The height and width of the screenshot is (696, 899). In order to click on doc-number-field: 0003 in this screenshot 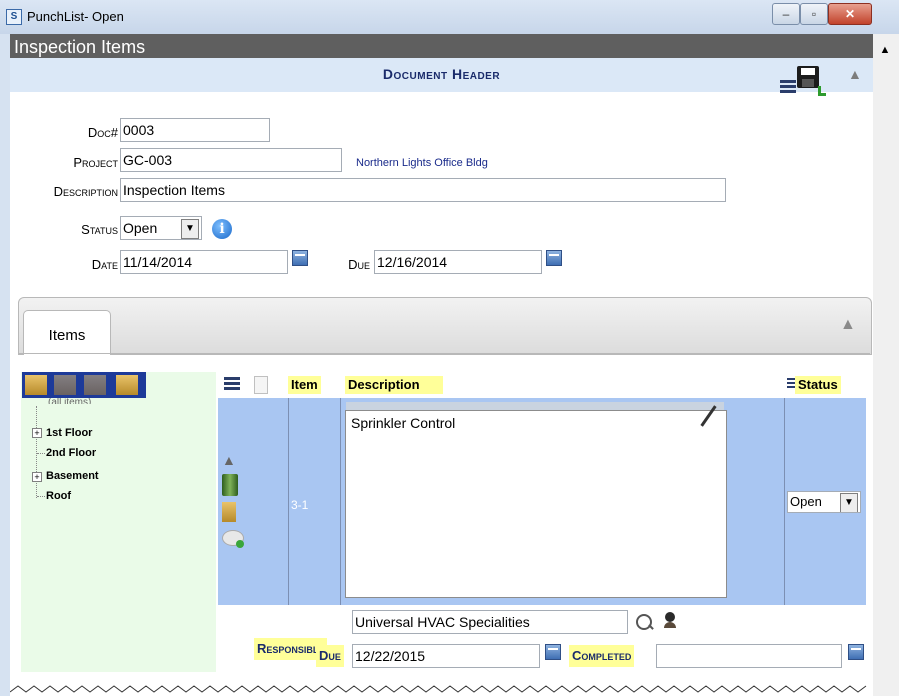, I will do `click(195, 130)`.